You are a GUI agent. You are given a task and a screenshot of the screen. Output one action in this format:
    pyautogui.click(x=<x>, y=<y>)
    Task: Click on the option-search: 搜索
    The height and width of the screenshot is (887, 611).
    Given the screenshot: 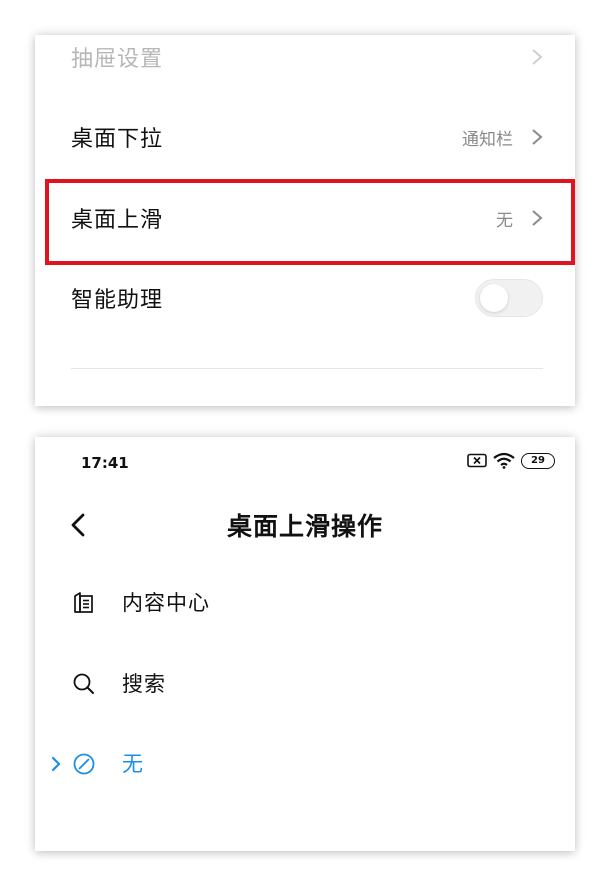 What is the action you would take?
    pyautogui.click(x=305, y=684)
    